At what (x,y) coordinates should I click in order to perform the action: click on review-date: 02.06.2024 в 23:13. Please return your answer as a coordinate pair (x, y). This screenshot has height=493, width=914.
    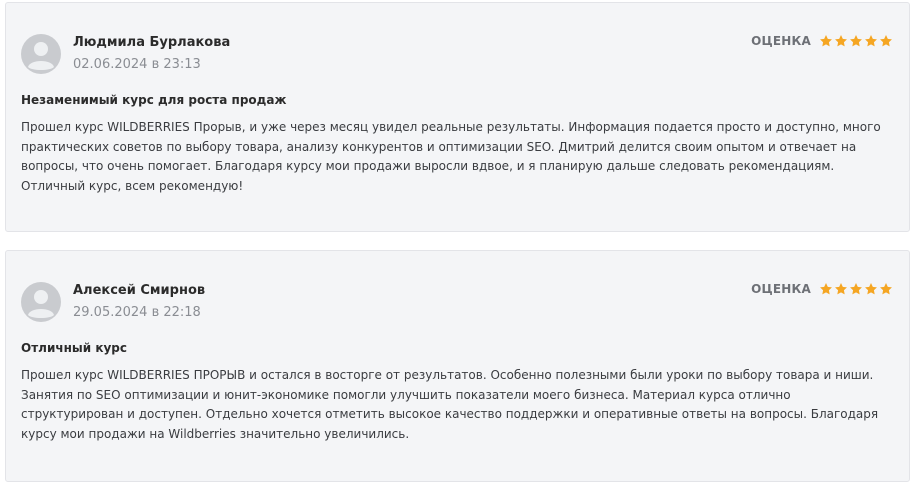
    Looking at the image, I should click on (137, 64).